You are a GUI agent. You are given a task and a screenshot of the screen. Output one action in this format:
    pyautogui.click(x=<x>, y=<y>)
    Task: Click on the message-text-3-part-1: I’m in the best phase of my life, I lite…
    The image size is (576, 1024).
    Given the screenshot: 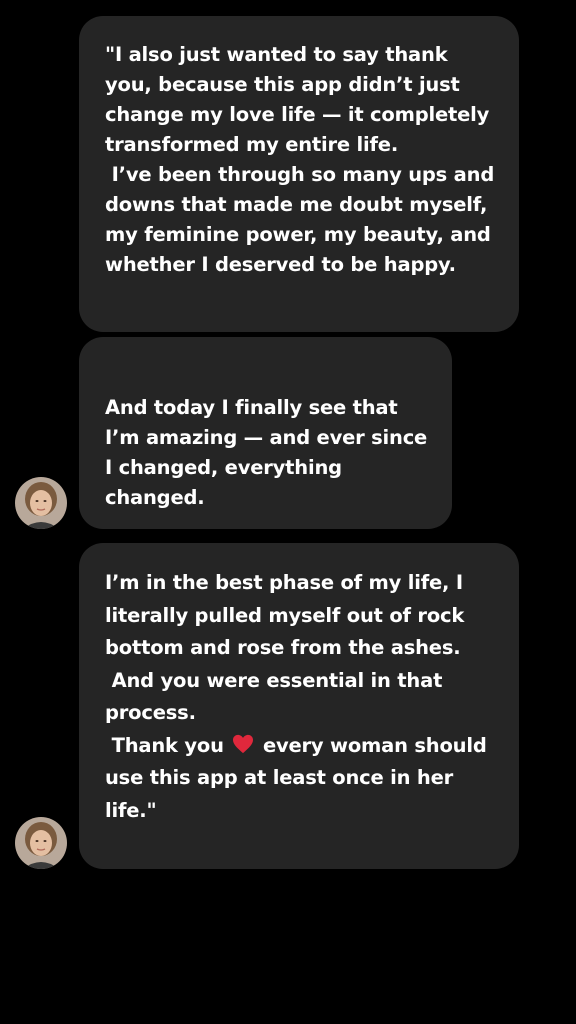 What is the action you would take?
    pyautogui.click(x=285, y=664)
    